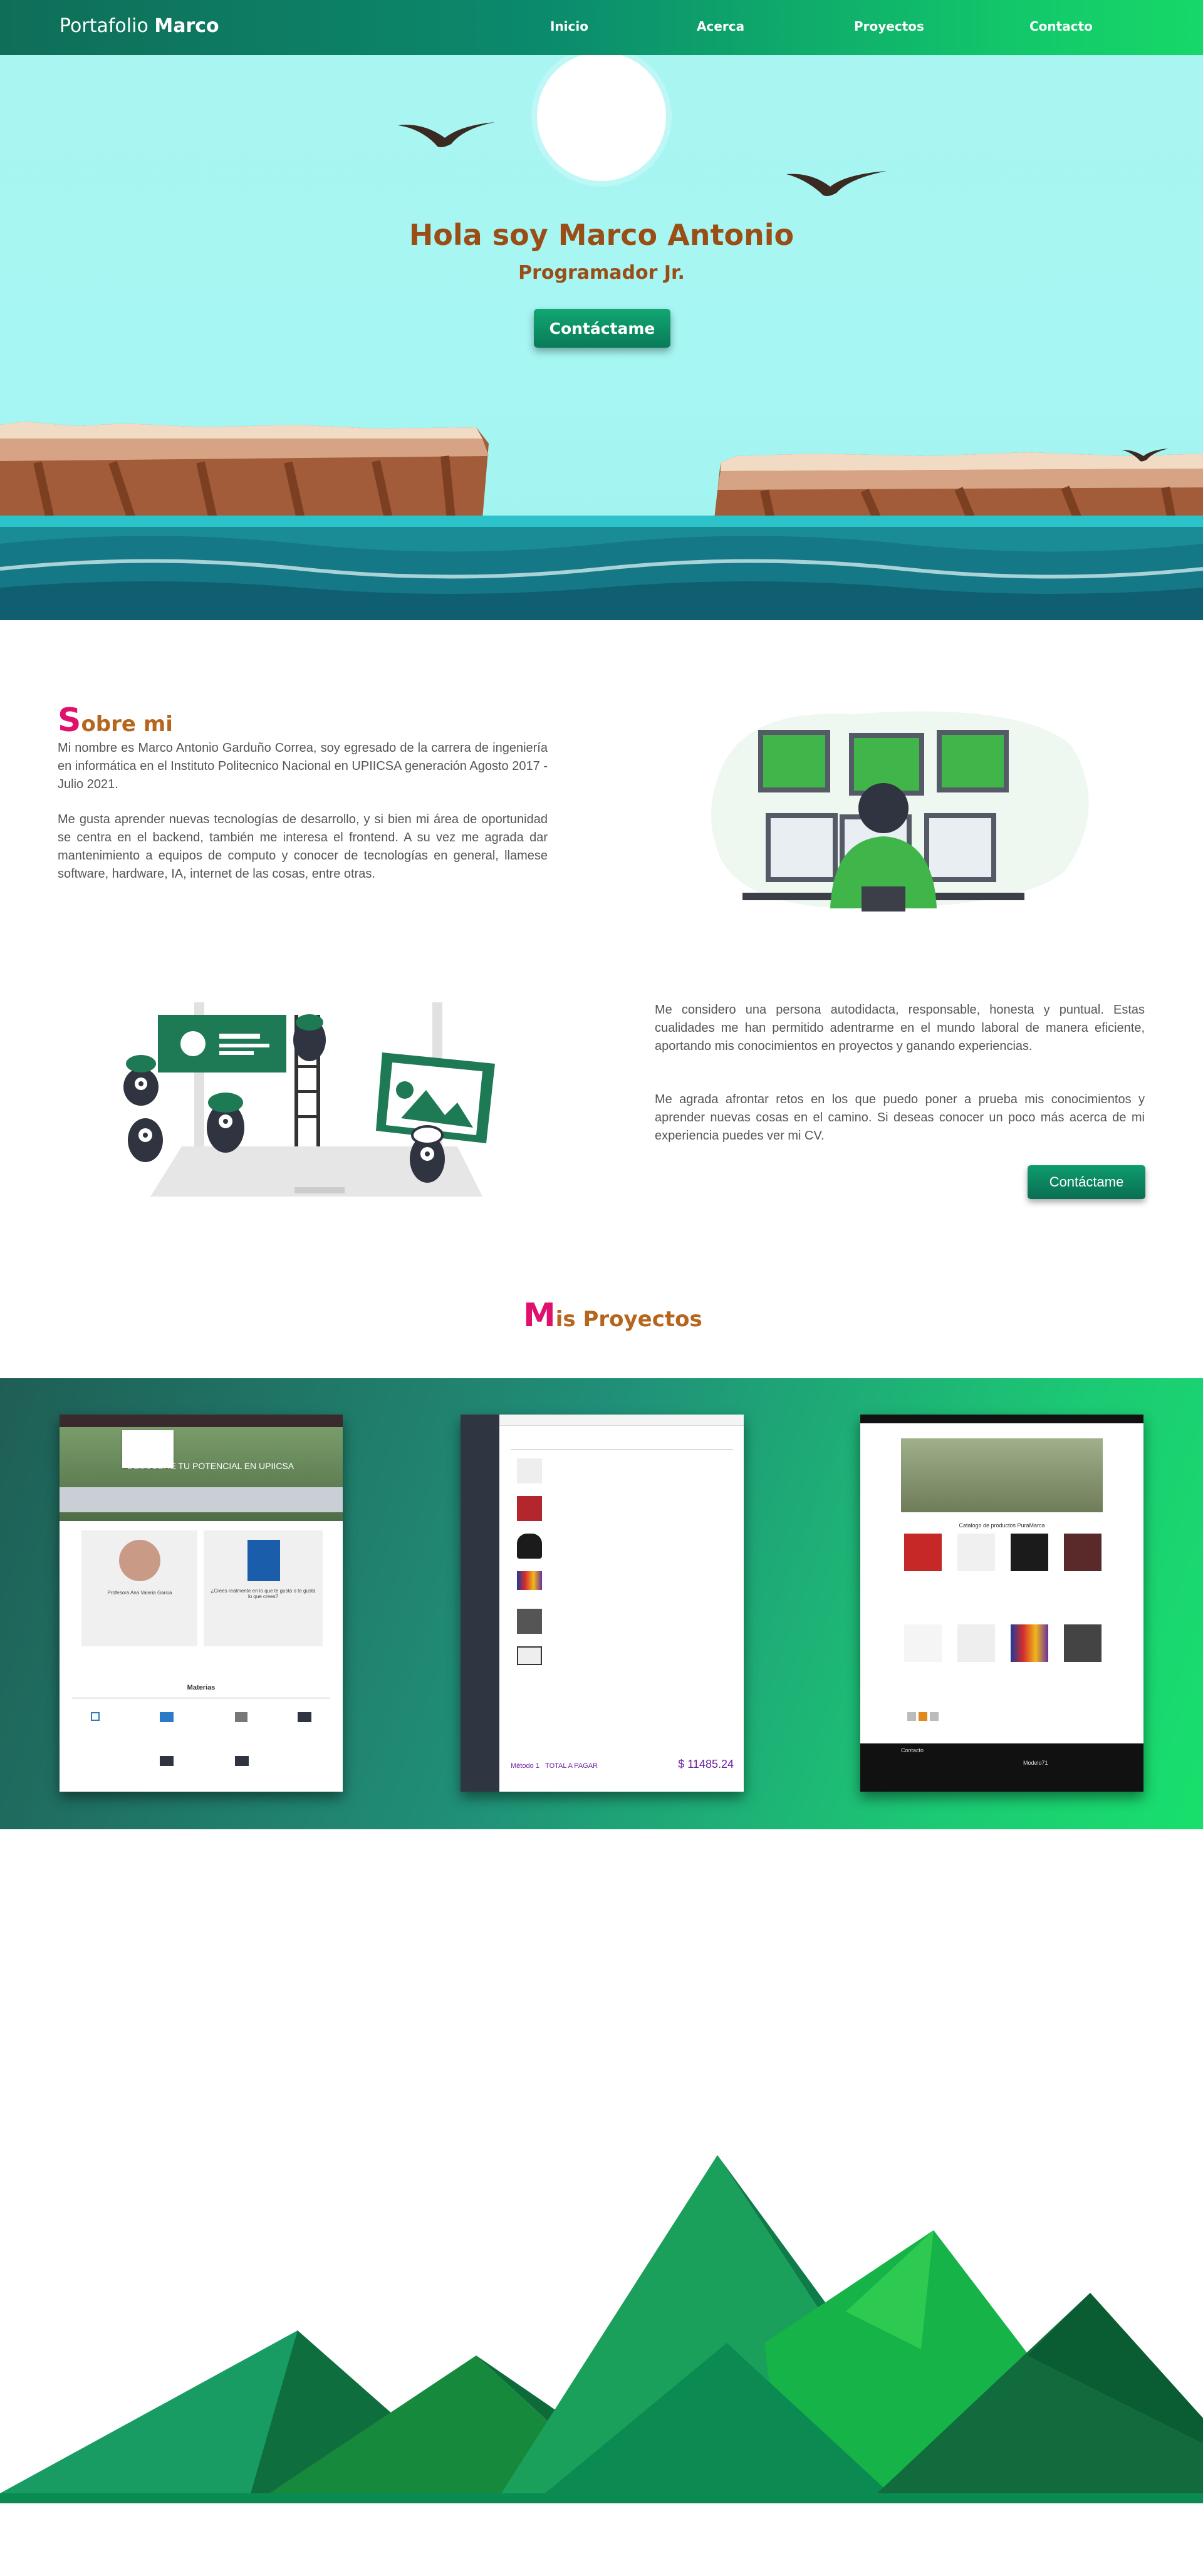 The width and height of the screenshot is (1203, 2576). I want to click on programmer-illustration, so click(900, 811).